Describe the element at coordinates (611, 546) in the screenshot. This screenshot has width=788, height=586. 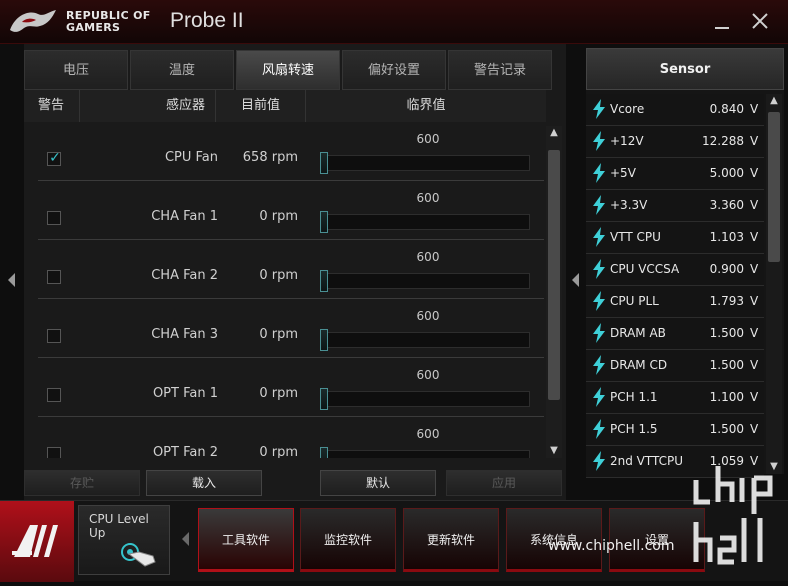
I see `watermark-url: www.chiphell.com` at that location.